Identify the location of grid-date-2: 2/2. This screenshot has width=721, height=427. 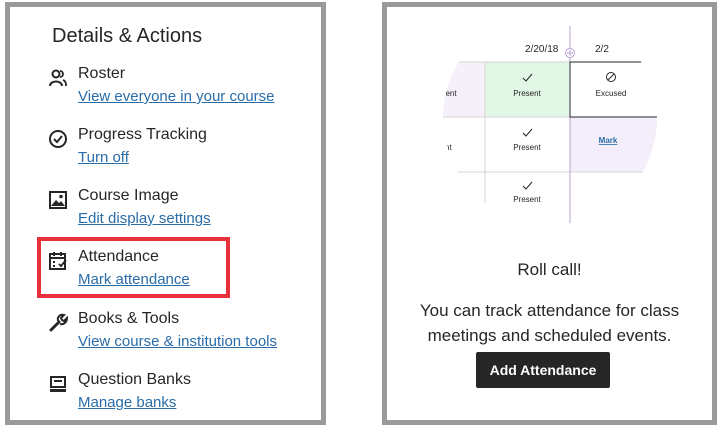
(602, 49).